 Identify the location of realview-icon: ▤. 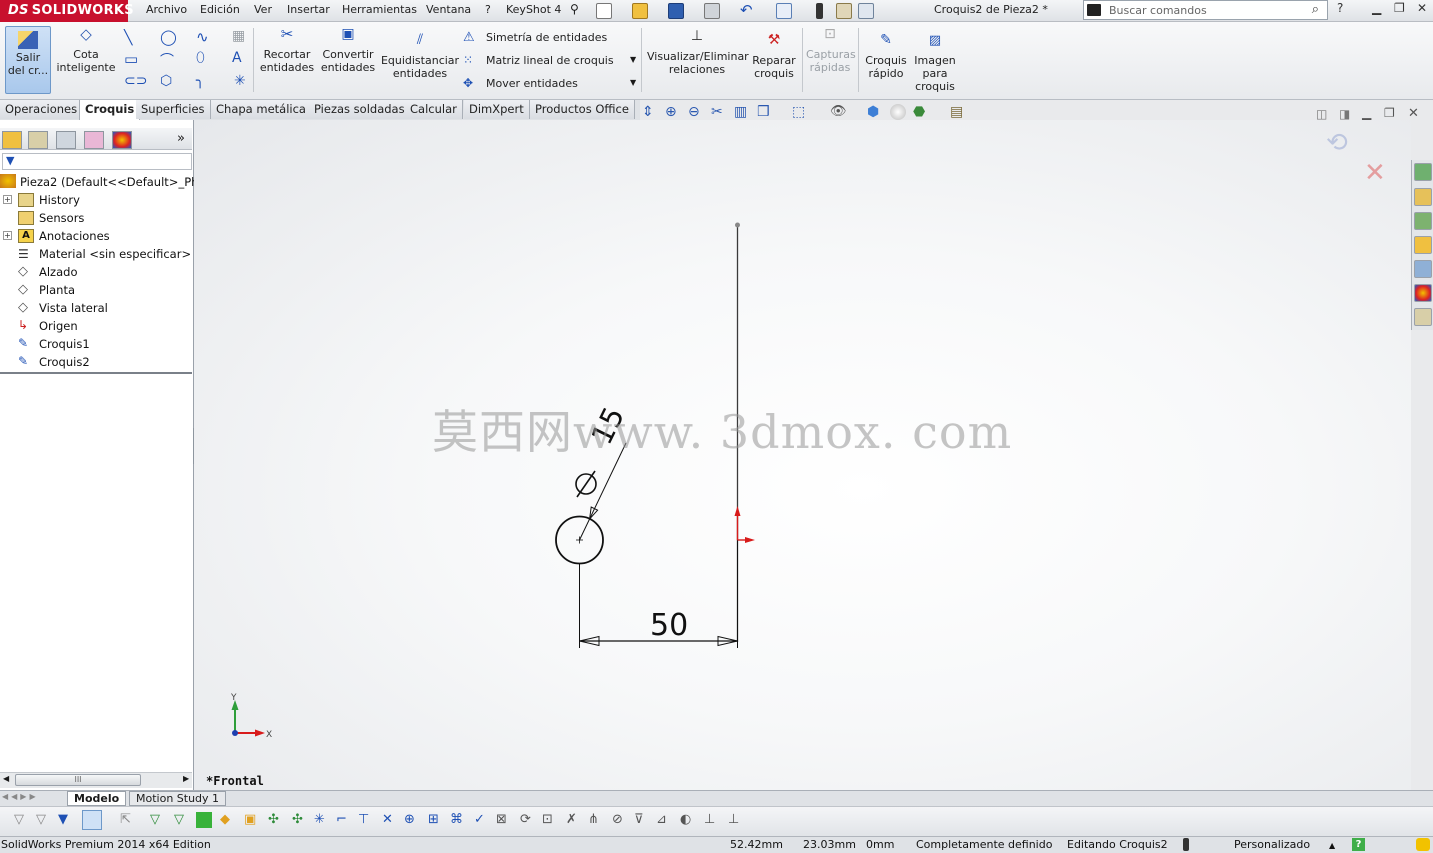
(959, 112).